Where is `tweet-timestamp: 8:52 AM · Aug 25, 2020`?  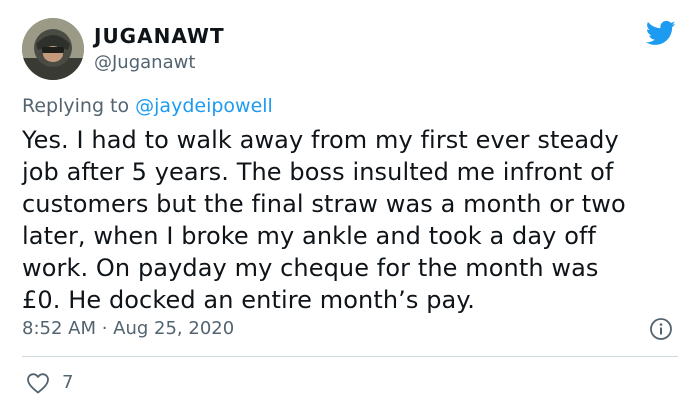
tweet-timestamp: 8:52 AM · Aug 25, 2020 is located at coordinates (128, 328).